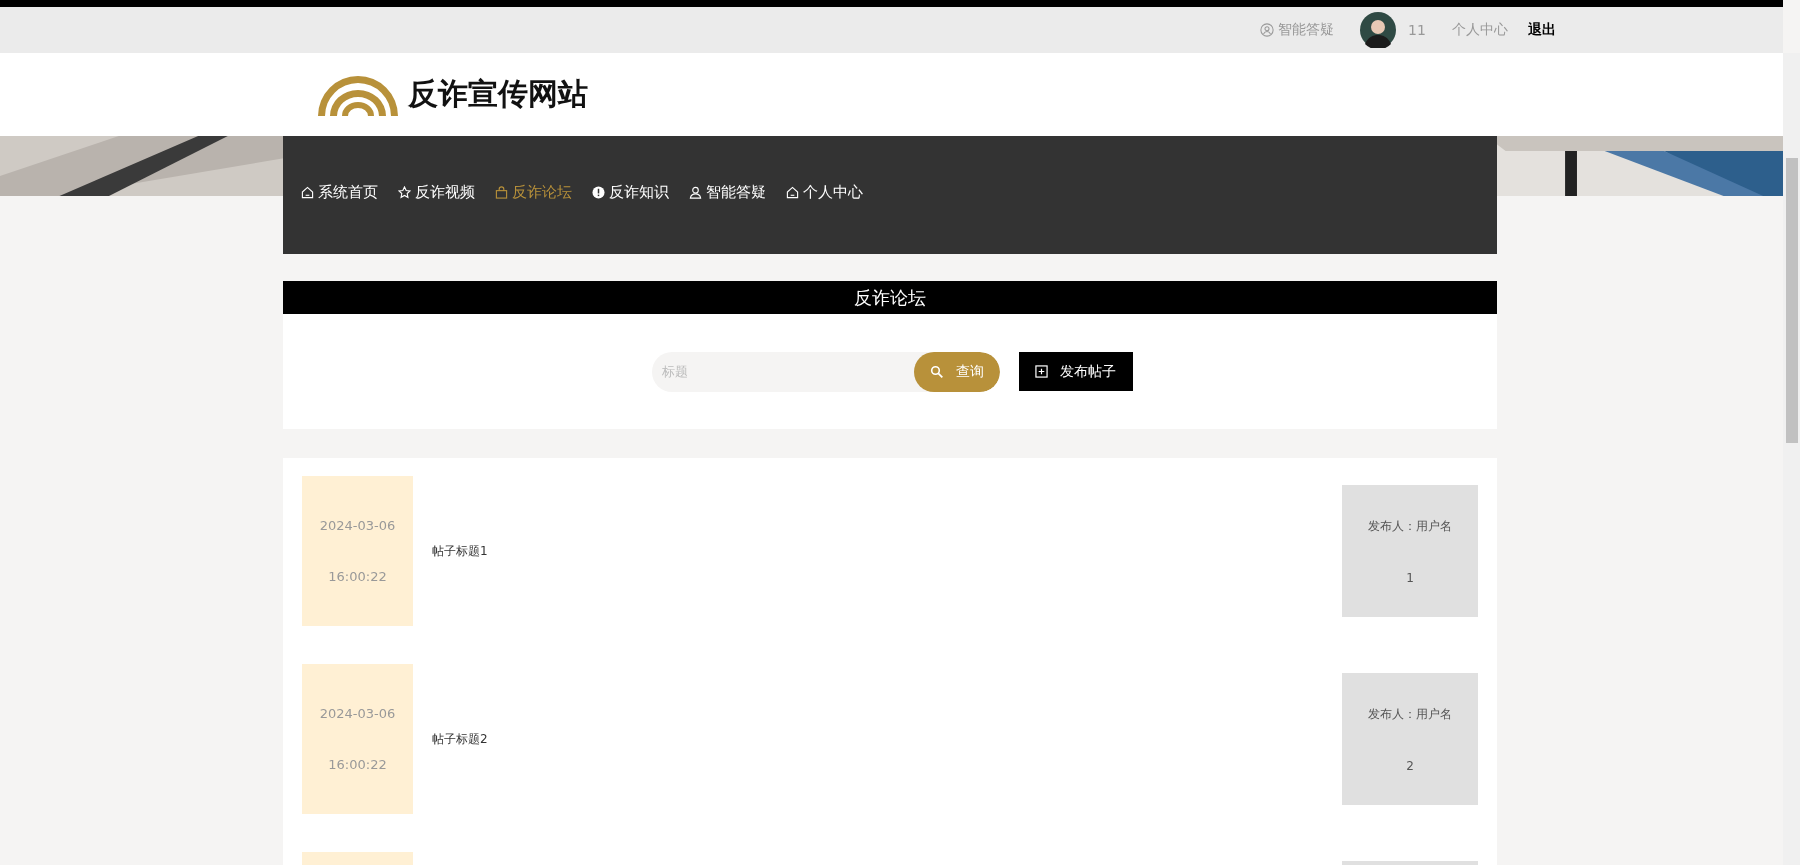 Image resolution: width=1800 pixels, height=865 pixels. Describe the element at coordinates (339, 192) in the screenshot. I see `nav-item: 系统首页` at that location.